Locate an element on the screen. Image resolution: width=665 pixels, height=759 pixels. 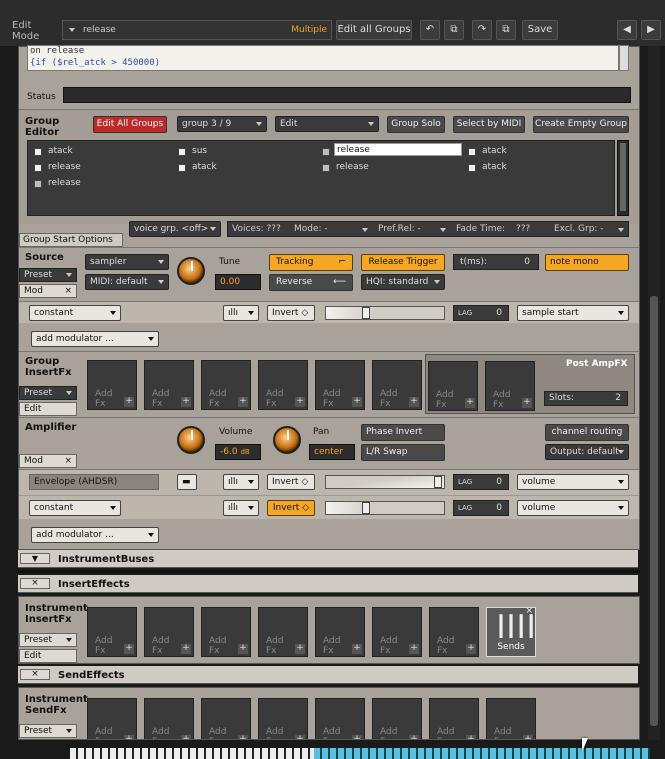
group-item-selected: release is located at coordinates (398, 149).